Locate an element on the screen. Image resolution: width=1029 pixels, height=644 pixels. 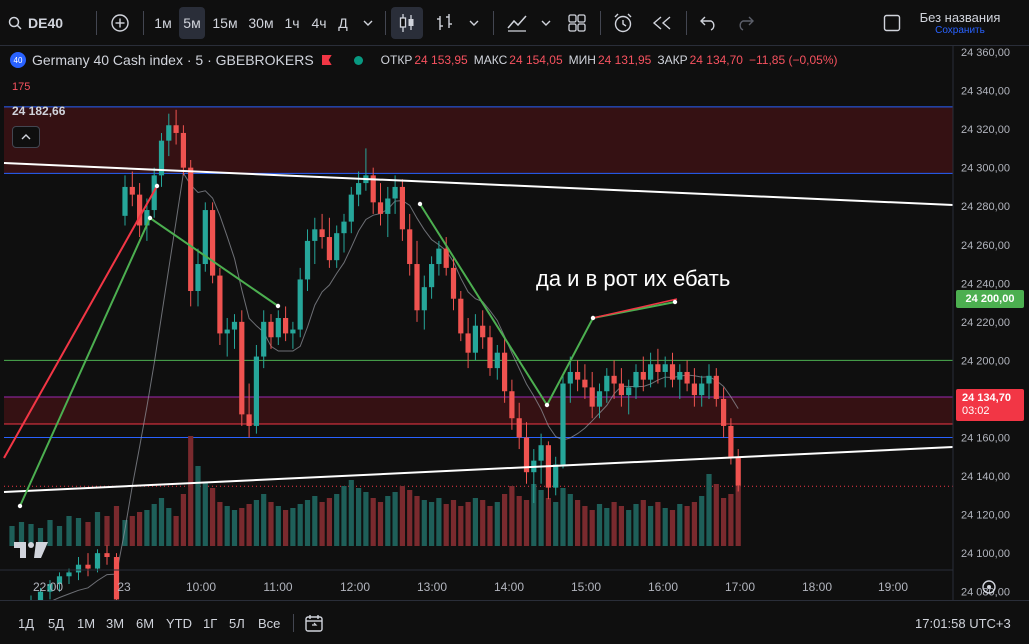
time-tick-label: 22:00 is located at coordinates (48, 587).